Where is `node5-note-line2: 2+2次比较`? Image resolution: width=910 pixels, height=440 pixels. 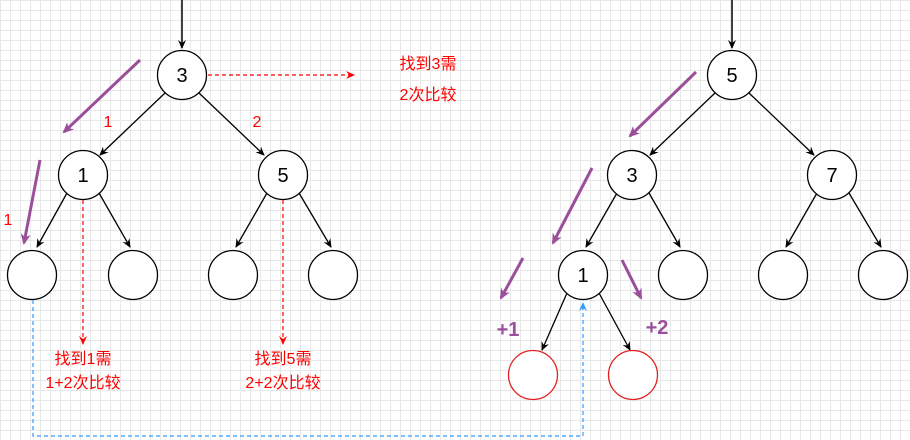 node5-note-line2: 2+2次比较 is located at coordinates (282, 383).